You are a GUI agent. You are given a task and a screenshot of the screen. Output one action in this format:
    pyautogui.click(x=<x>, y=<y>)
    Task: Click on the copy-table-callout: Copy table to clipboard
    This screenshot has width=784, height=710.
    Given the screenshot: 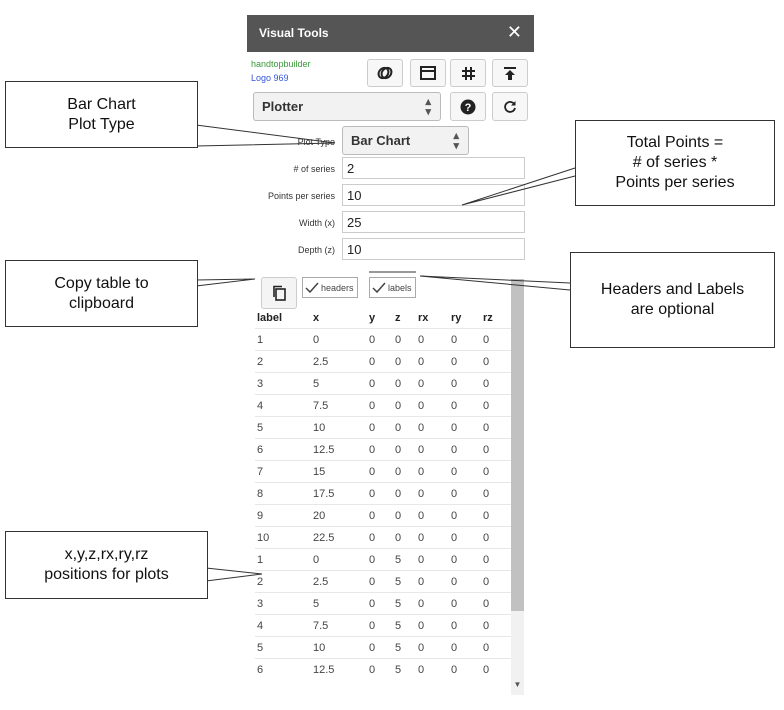 What is the action you would take?
    pyautogui.click(x=101, y=293)
    